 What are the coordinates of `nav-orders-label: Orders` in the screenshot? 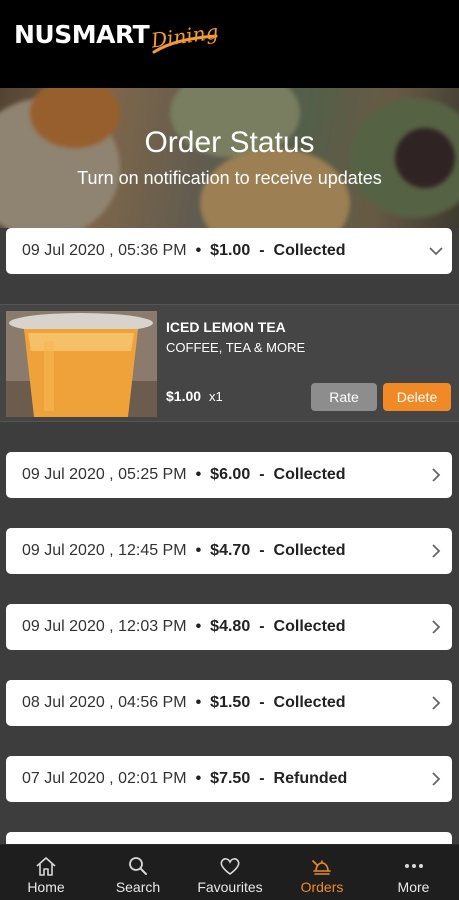 It's located at (322, 887).